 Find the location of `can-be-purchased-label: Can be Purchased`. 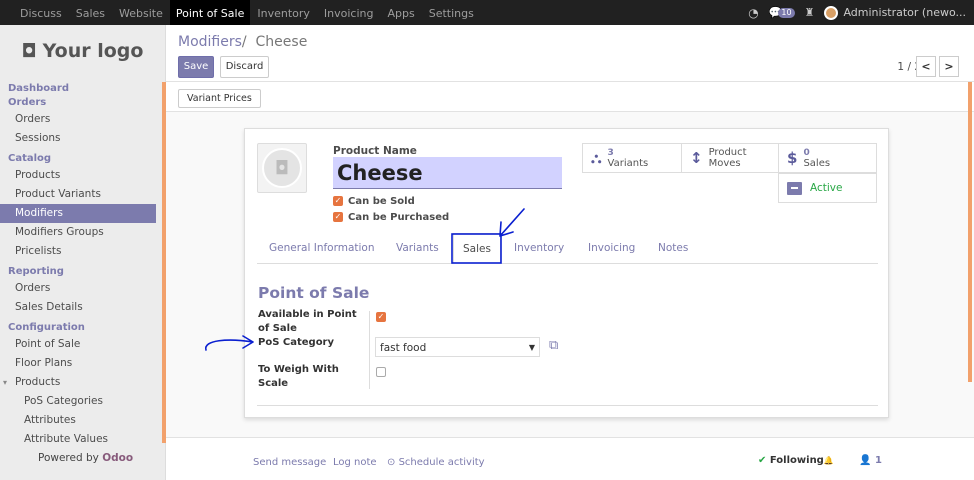

can-be-purchased-label: Can be Purchased is located at coordinates (399, 217).